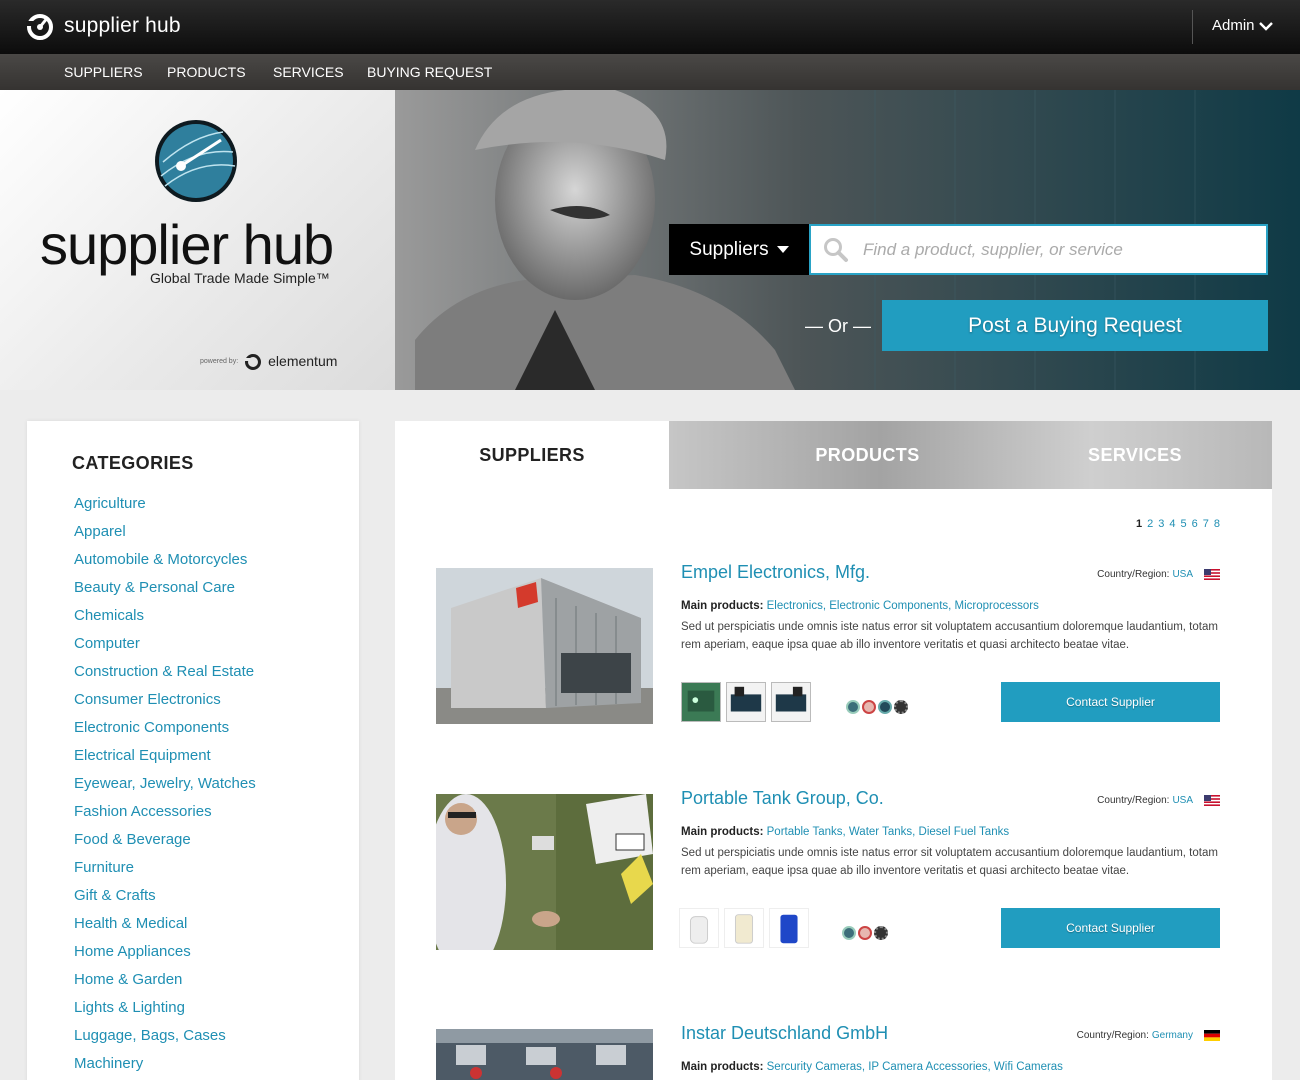 Image resolution: width=1300 pixels, height=1080 pixels. What do you see at coordinates (219, 361) in the screenshot?
I see `powered-label: powered by:` at bounding box center [219, 361].